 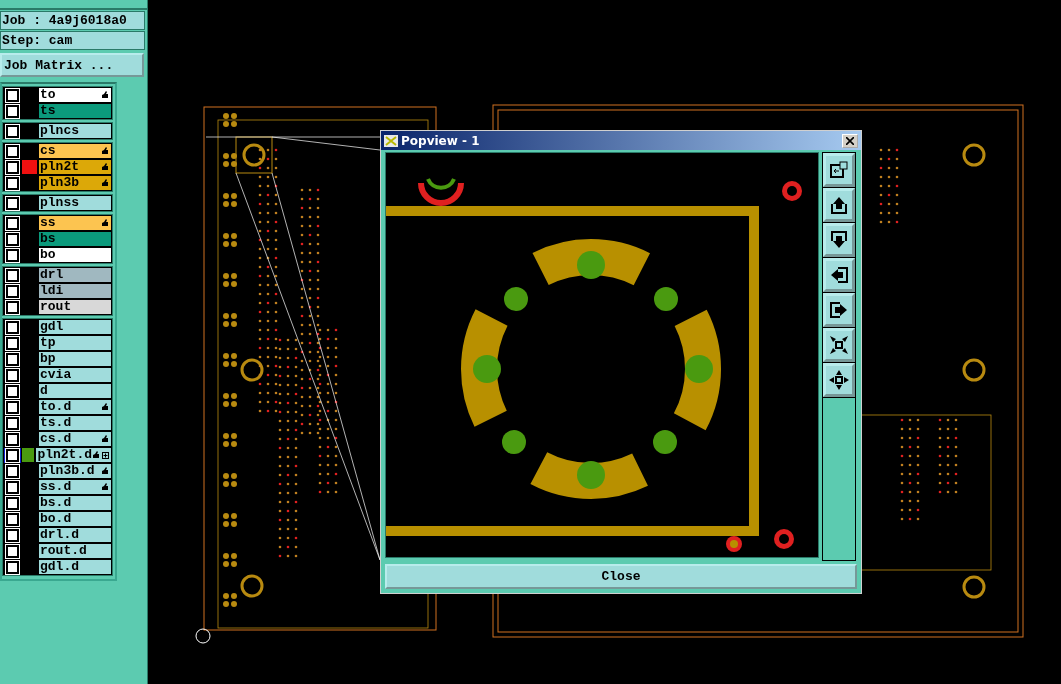 I want to click on layer-item: ts, so click(x=75, y=111).